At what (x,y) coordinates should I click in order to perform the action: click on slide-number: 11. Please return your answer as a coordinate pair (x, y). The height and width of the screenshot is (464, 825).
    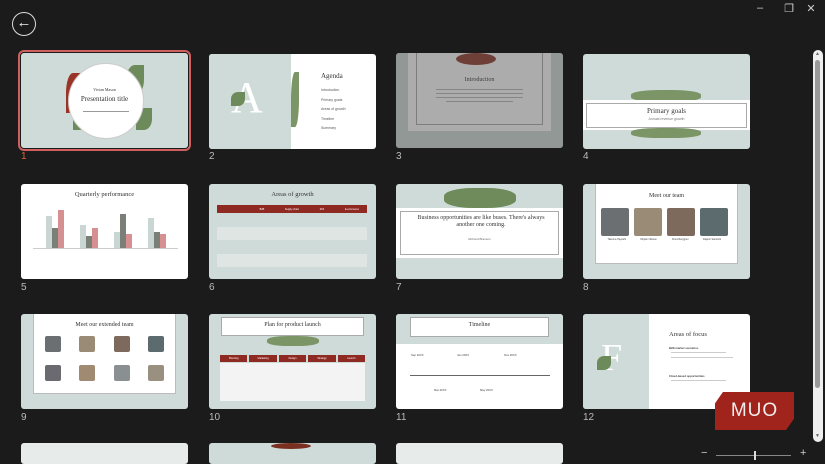
    Looking at the image, I should click on (401, 417).